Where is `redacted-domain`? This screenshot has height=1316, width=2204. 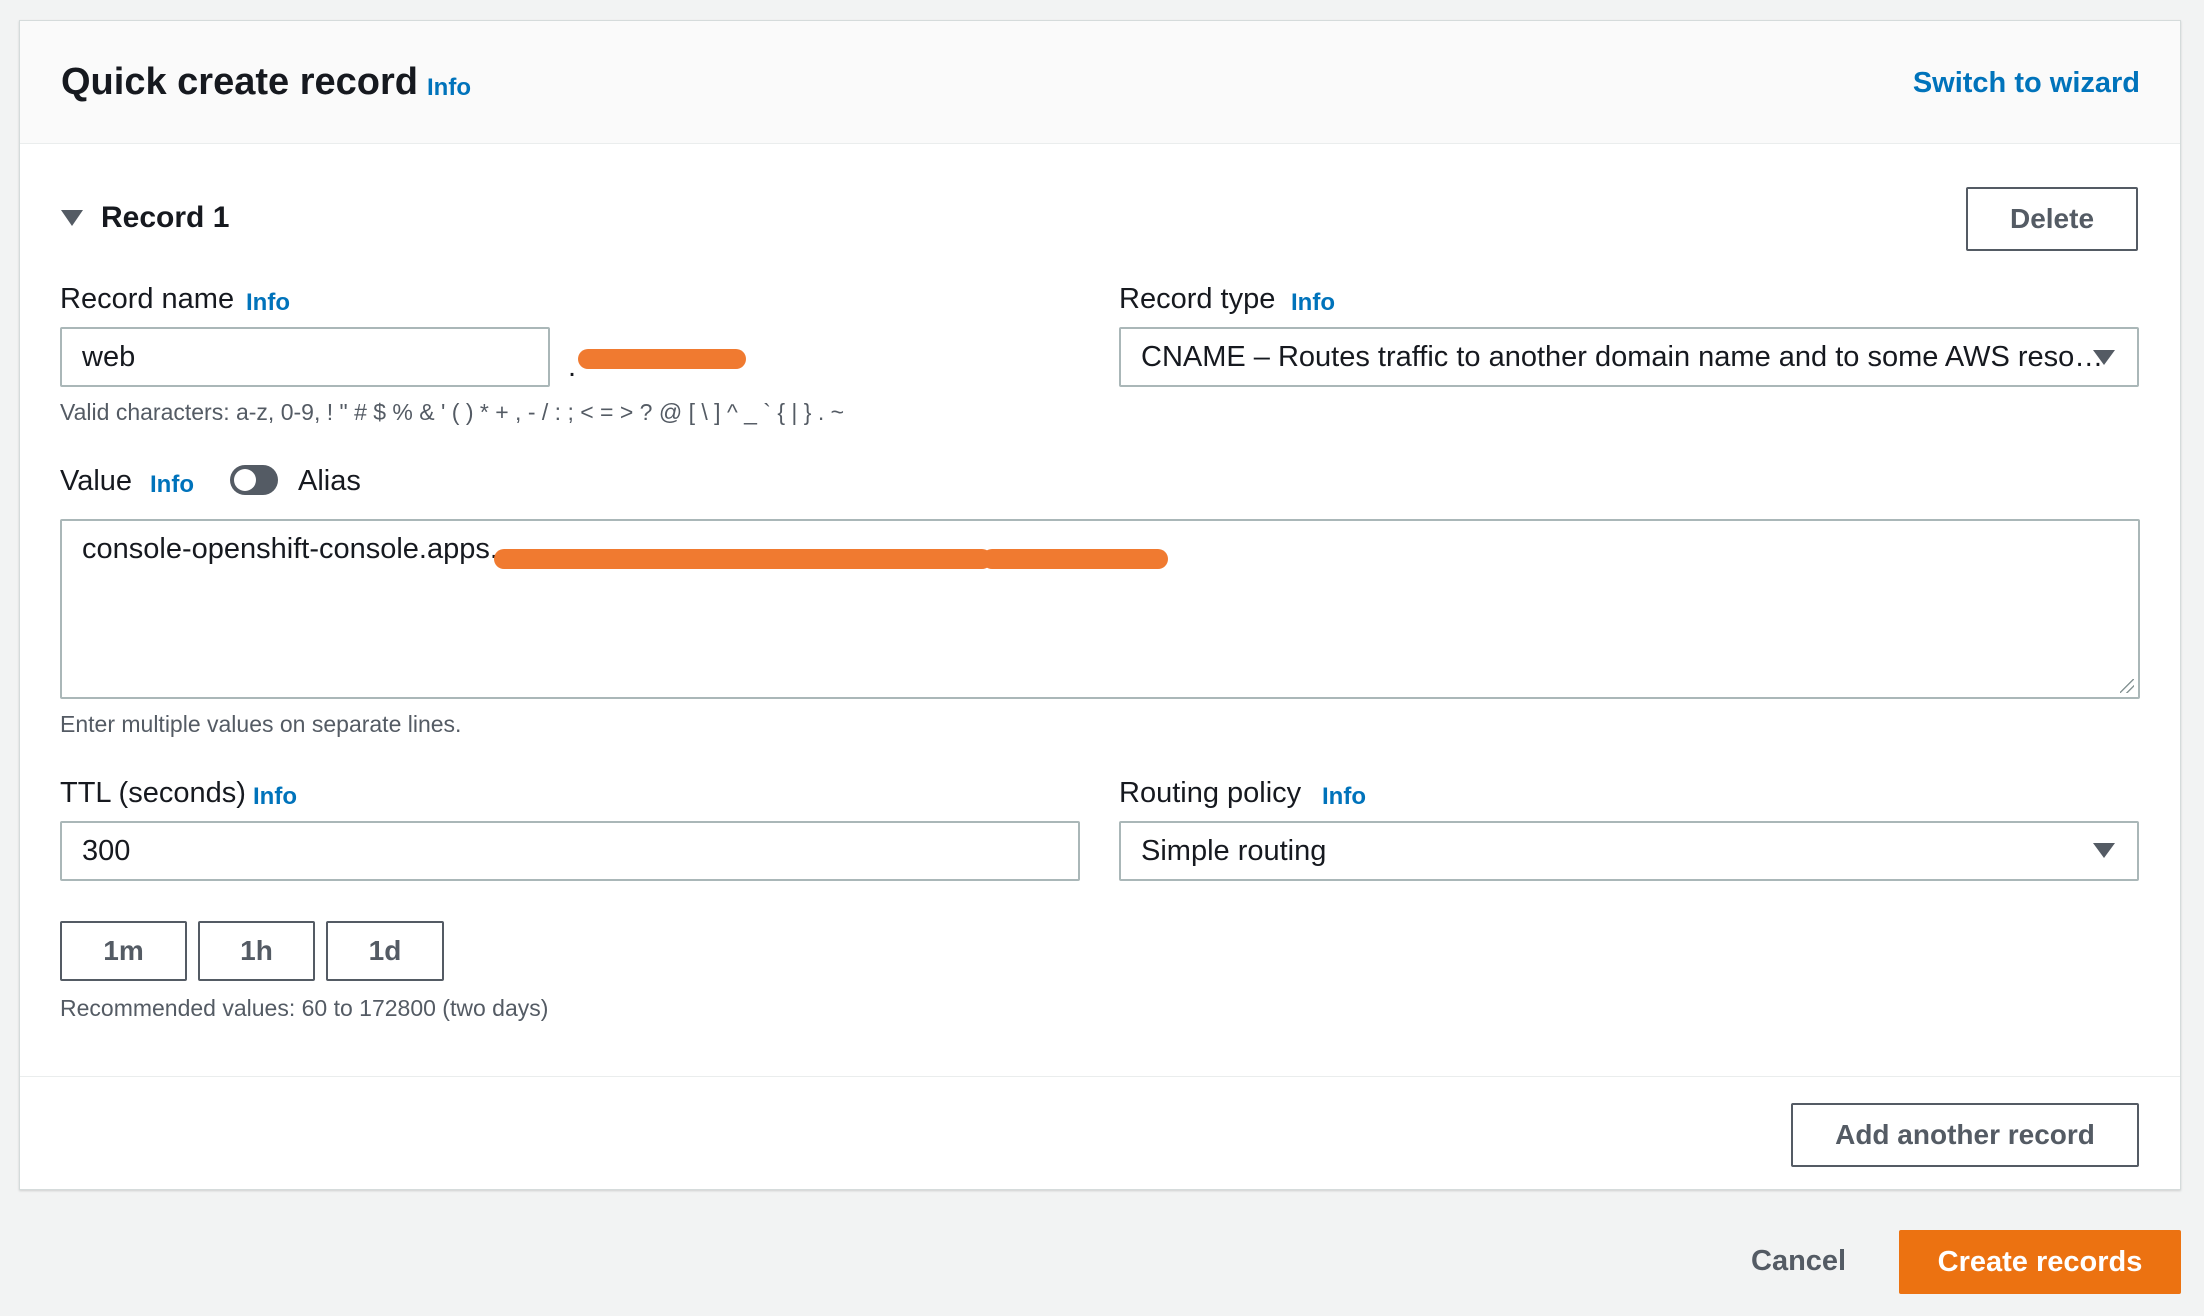
redacted-domain is located at coordinates (662, 359).